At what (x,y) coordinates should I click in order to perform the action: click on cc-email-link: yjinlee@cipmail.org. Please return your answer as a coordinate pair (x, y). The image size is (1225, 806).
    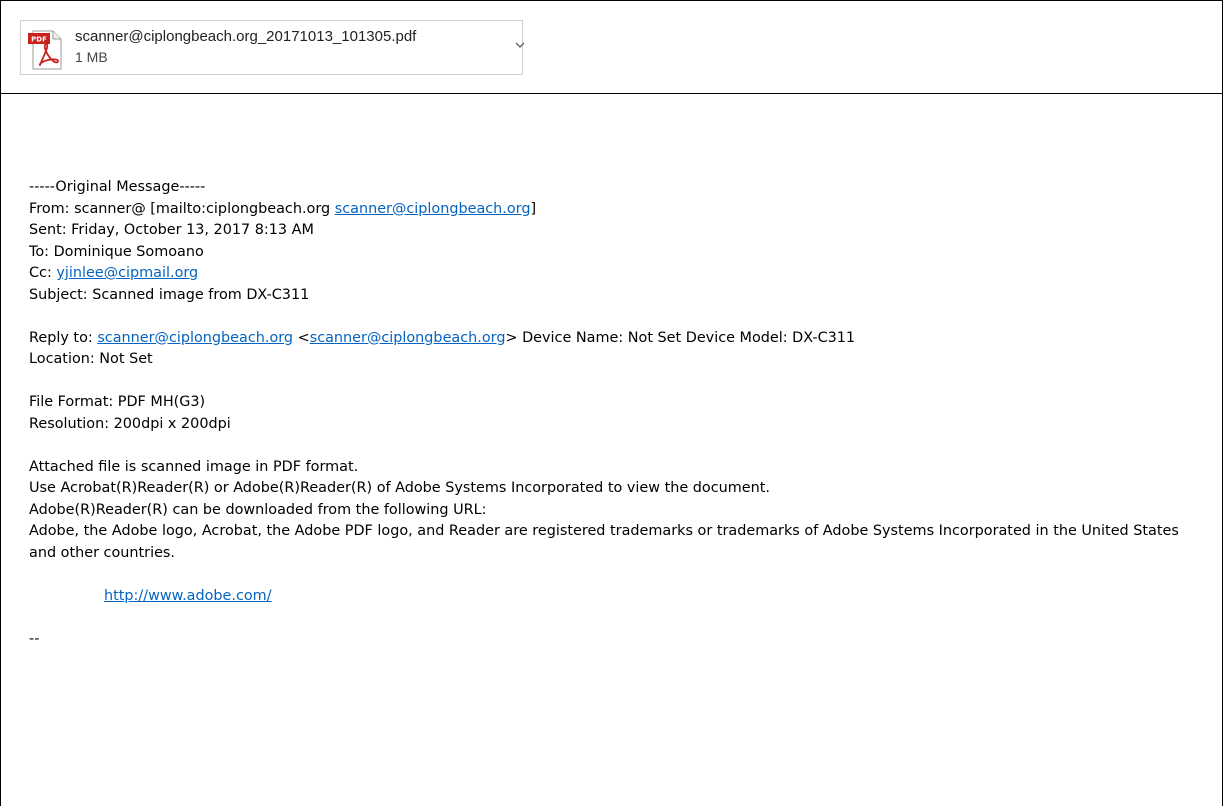
    Looking at the image, I should click on (127, 273).